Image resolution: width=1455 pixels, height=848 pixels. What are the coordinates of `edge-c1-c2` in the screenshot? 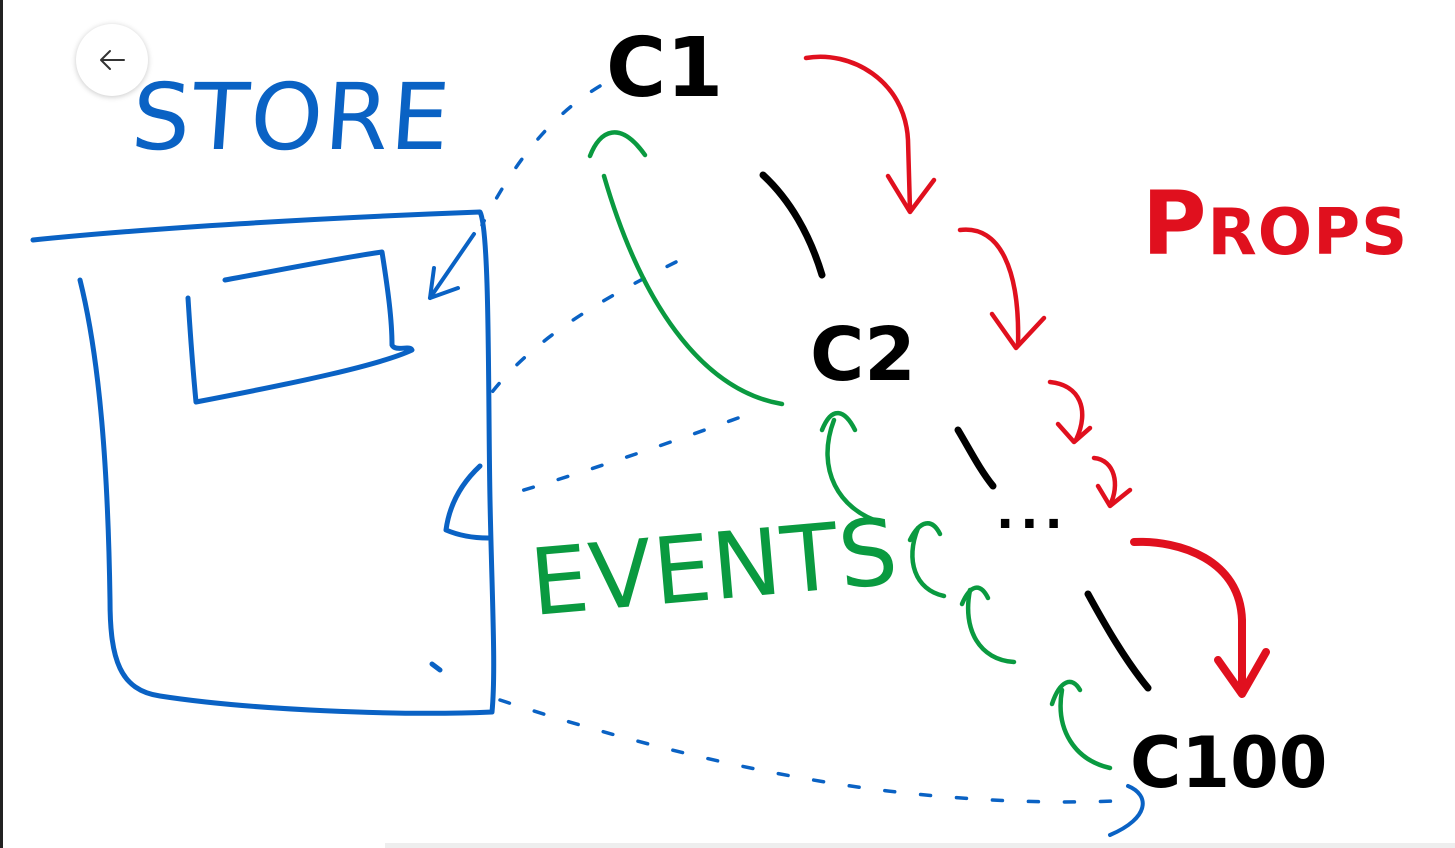 It's located at (792, 225).